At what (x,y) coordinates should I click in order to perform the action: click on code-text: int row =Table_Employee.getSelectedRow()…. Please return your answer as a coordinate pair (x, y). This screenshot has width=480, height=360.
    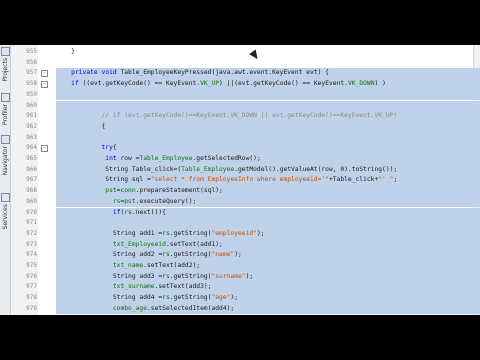
    Looking at the image, I should click on (158, 159).